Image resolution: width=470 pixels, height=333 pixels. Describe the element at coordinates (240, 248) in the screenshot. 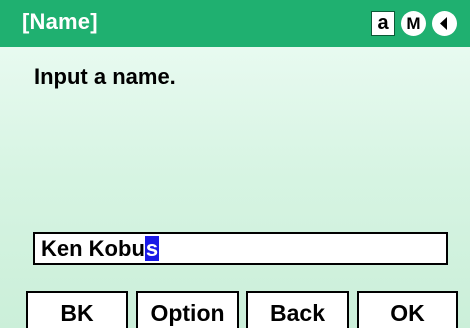

I see `name-input-field: Ken Kobus` at that location.